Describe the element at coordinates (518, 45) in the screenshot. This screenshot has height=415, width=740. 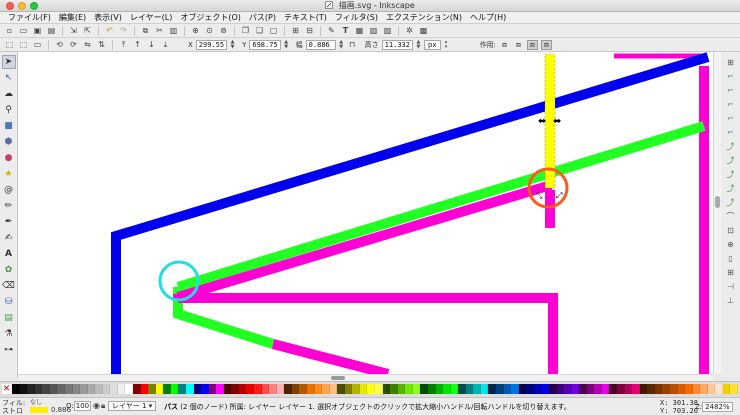
I see `scale-corners-icon: ⧈` at that location.